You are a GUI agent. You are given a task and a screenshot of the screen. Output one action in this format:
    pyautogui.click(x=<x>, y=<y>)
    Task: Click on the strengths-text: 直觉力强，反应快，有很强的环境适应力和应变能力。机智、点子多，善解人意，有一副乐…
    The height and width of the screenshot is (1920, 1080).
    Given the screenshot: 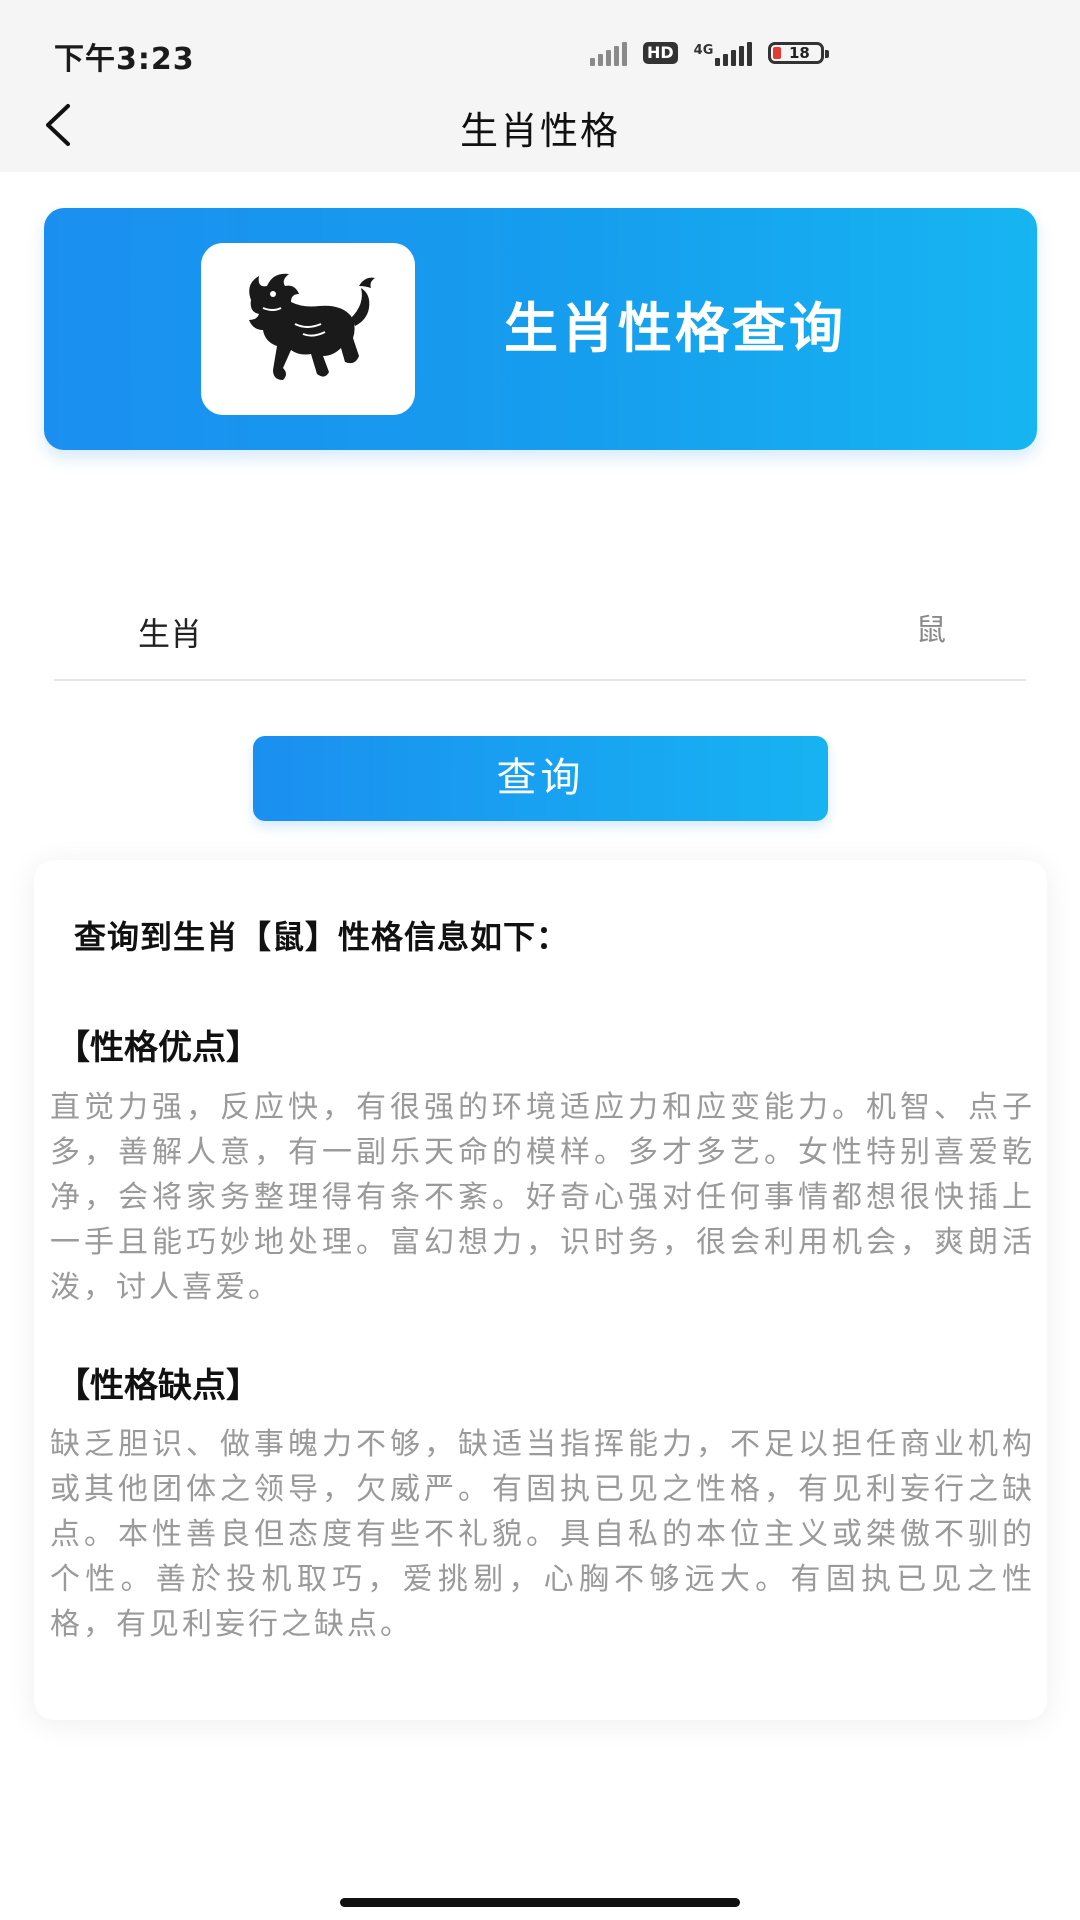 What is the action you would take?
    pyautogui.click(x=542, y=1197)
    